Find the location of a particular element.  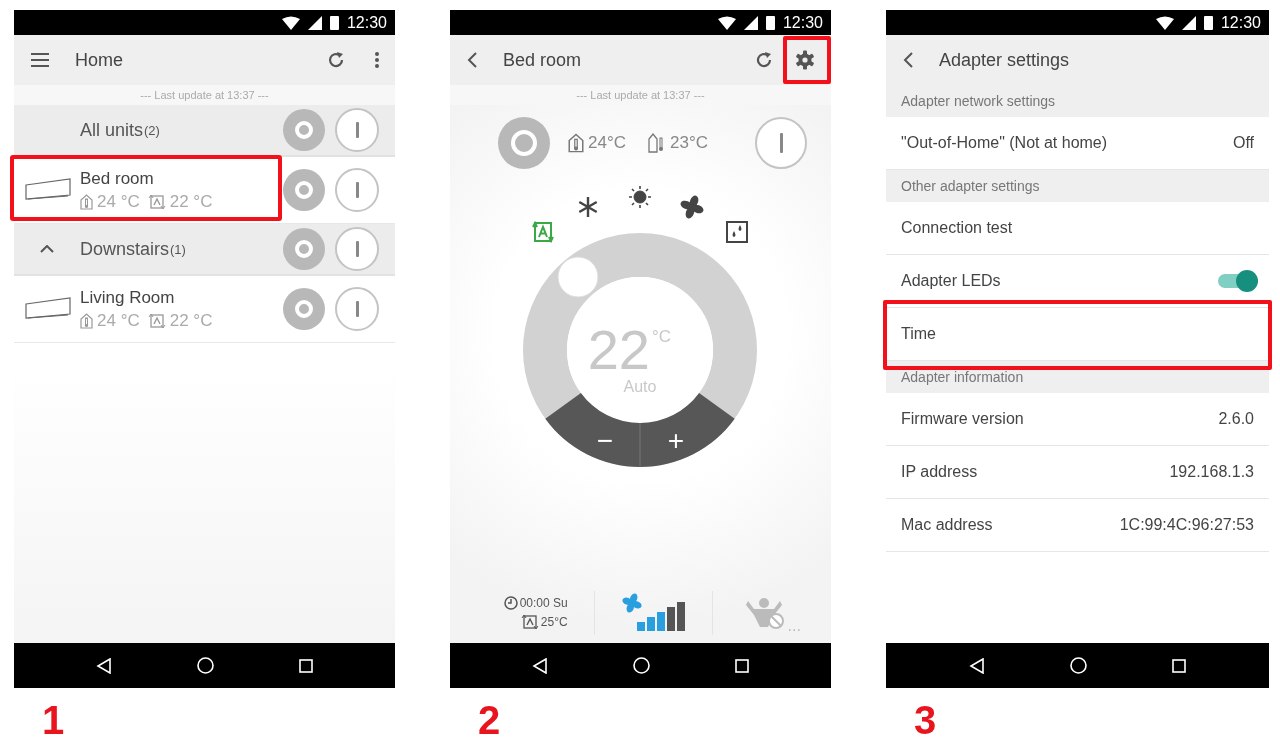

auto-mode-icon is located at coordinates (543, 232).